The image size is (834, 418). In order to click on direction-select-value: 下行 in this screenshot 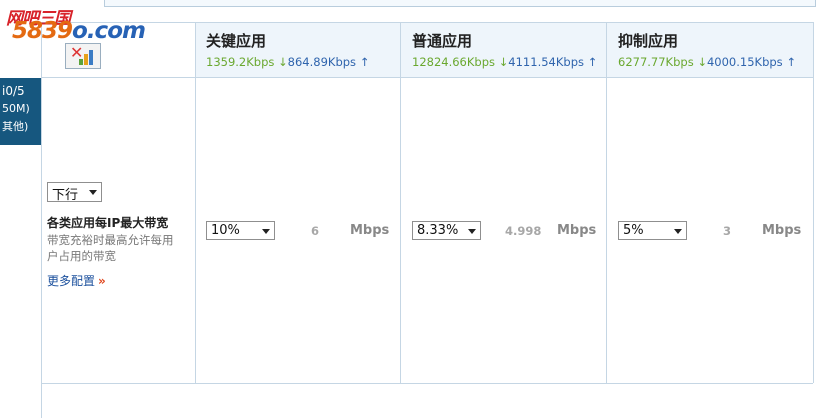, I will do `click(65, 195)`.